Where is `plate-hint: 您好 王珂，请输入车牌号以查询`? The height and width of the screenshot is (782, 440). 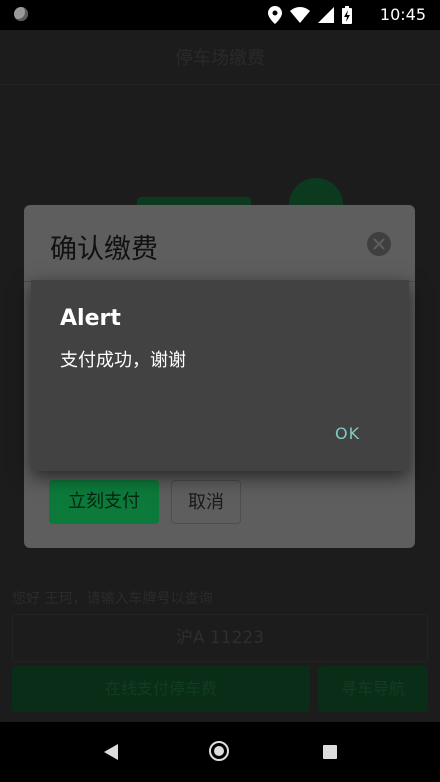
plate-hint: 您好 王珂，请输入车牌号以查询 is located at coordinates (112, 599).